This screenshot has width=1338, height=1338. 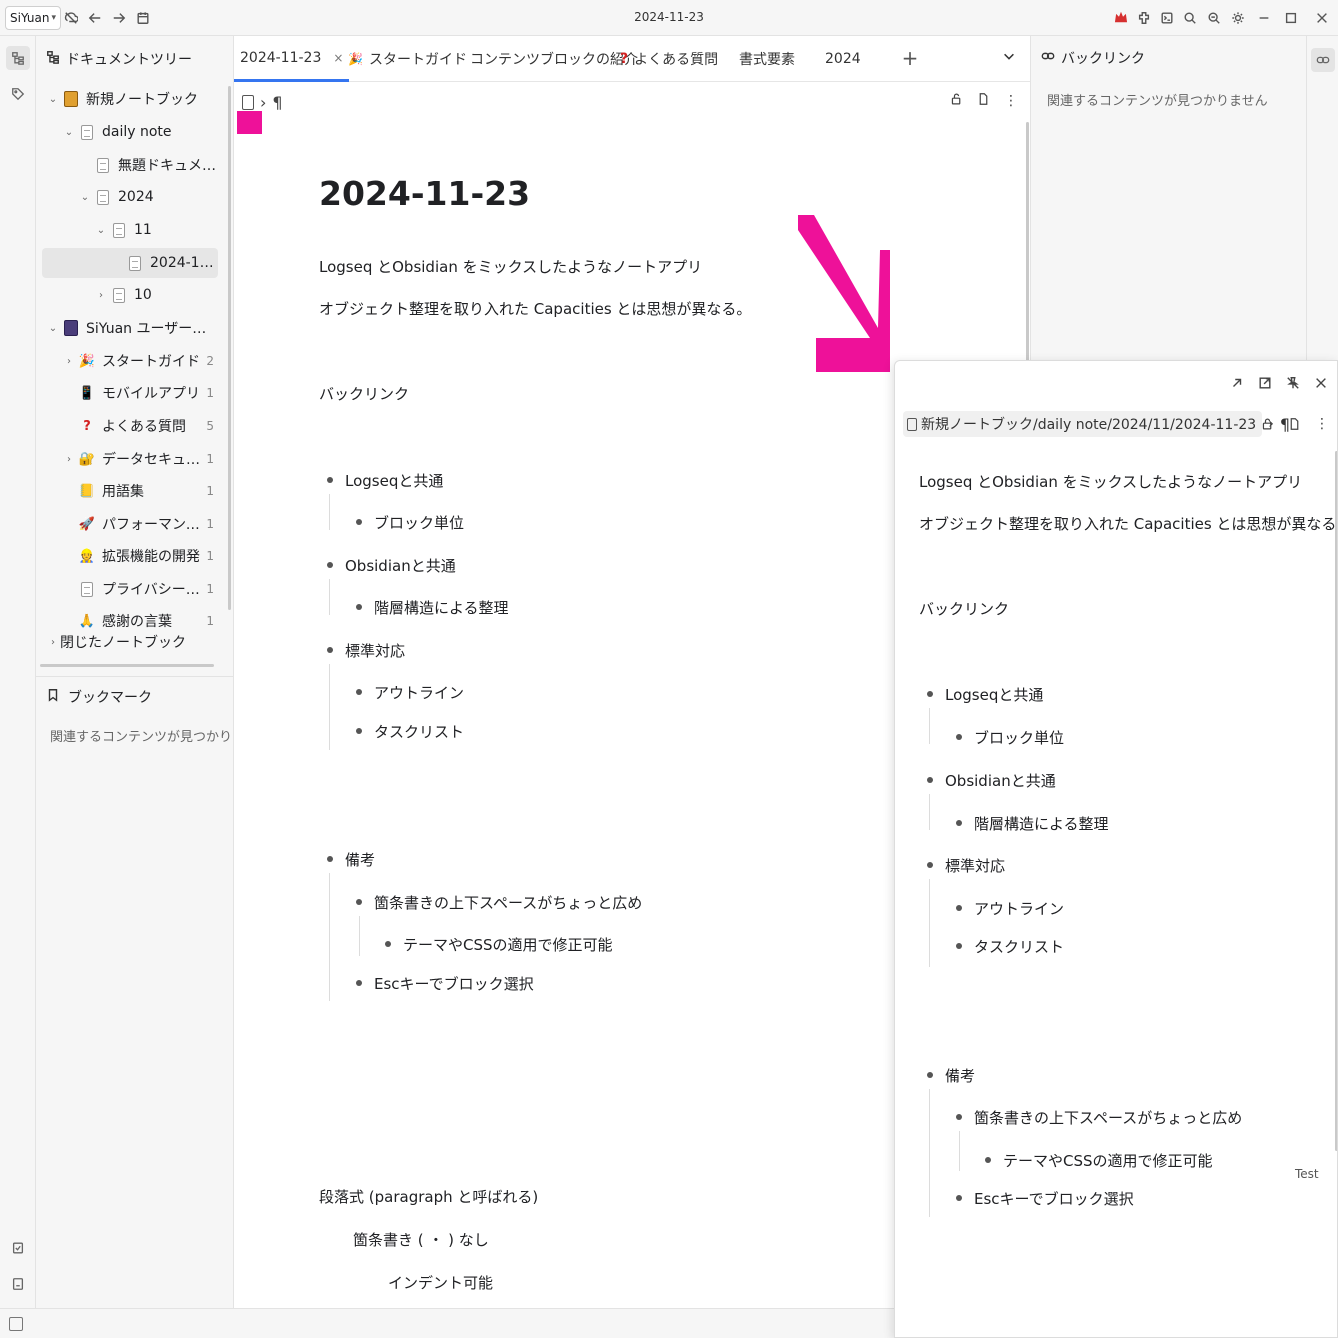 I want to click on theme-sun-icon, so click(x=1238, y=18).